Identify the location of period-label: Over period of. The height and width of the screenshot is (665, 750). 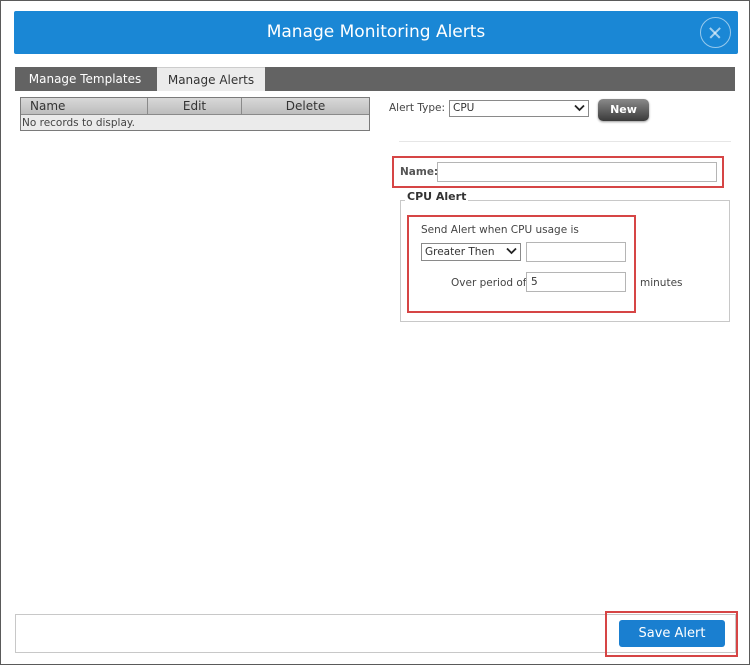
(489, 283).